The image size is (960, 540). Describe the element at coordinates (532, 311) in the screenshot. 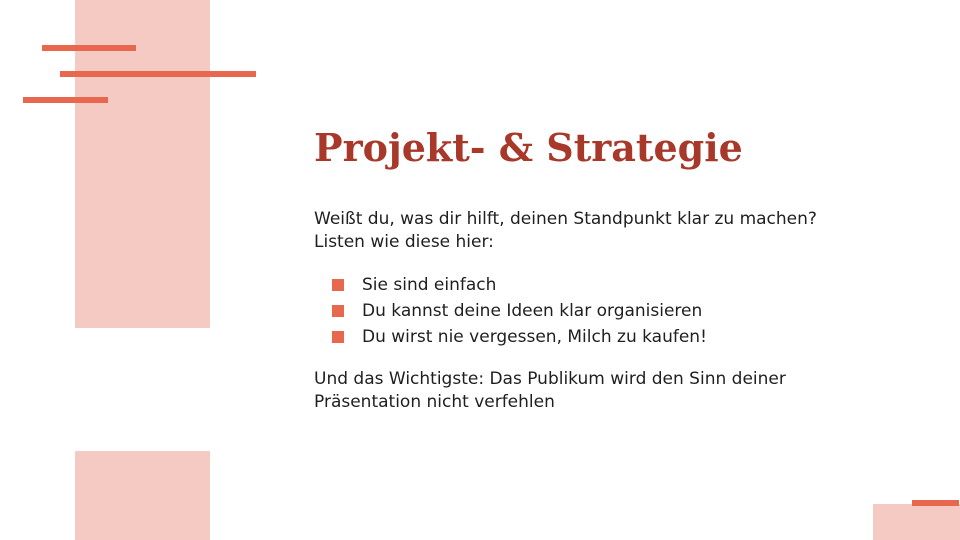

I see `bullet-text: Du kannst deine Ideen klar organisieren` at that location.